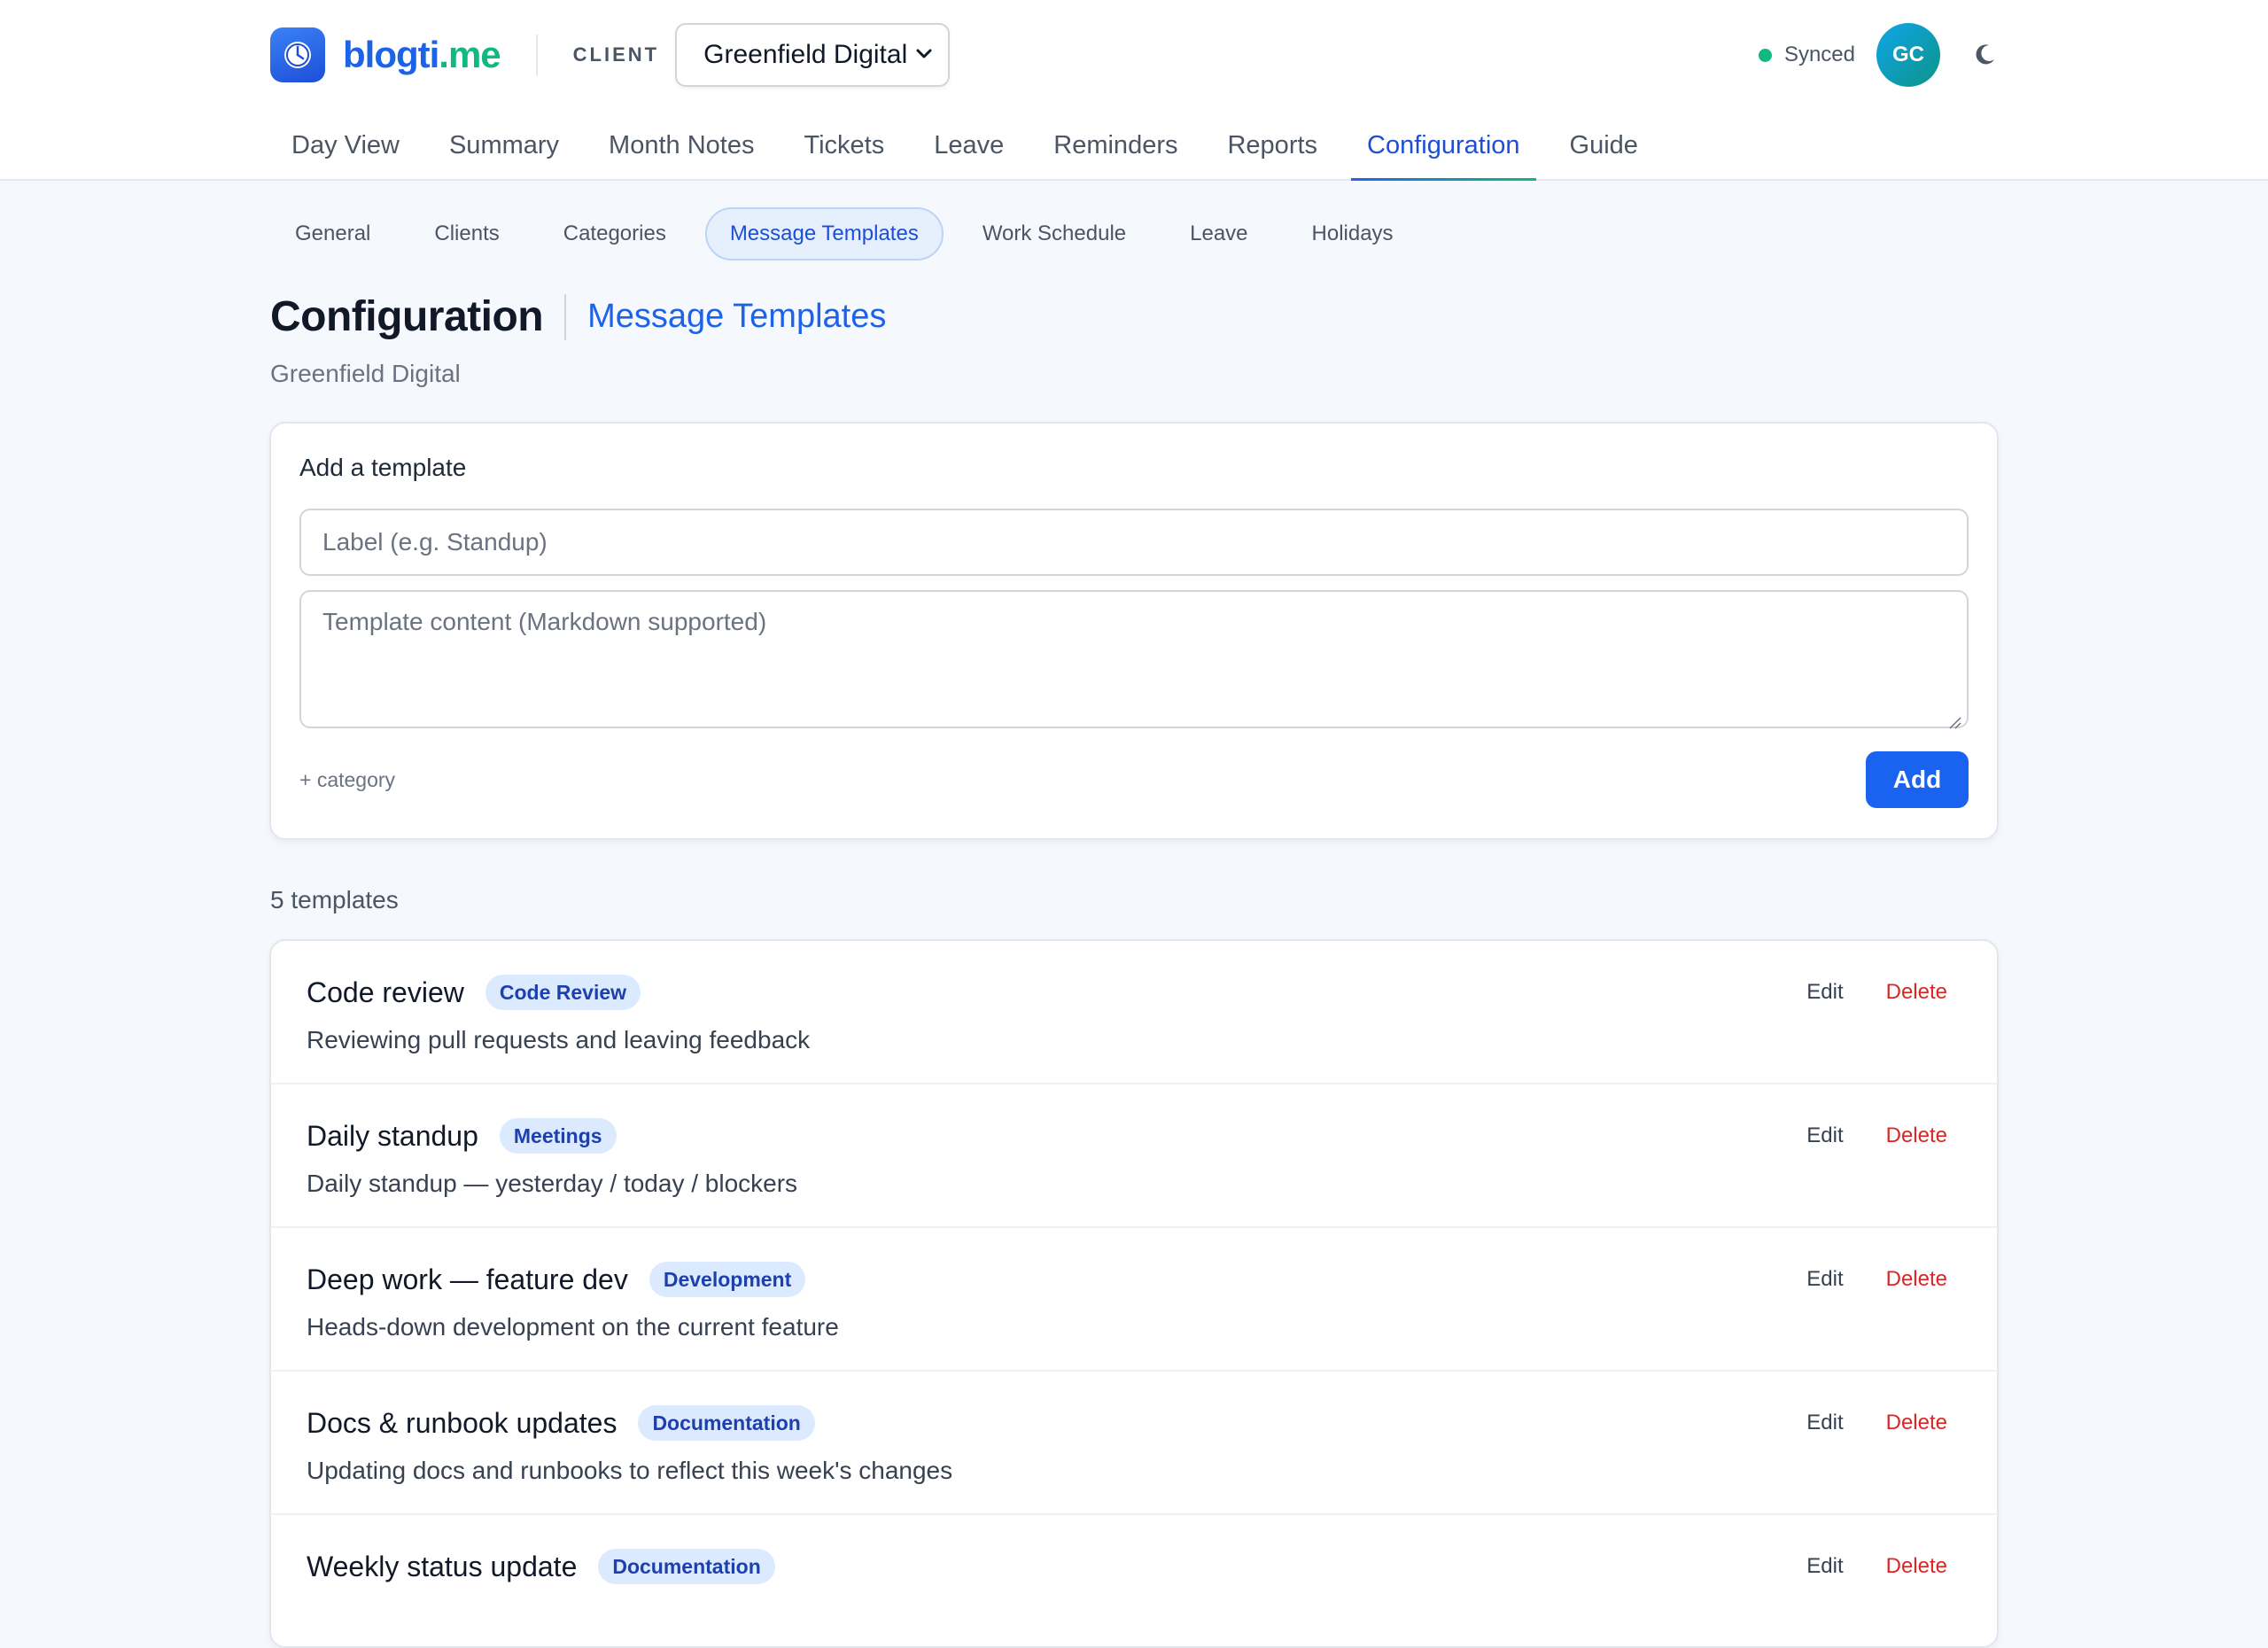 Image resolution: width=2268 pixels, height=1648 pixels. Describe the element at coordinates (1917, 779) in the screenshot. I see `add-template-button: Add` at that location.